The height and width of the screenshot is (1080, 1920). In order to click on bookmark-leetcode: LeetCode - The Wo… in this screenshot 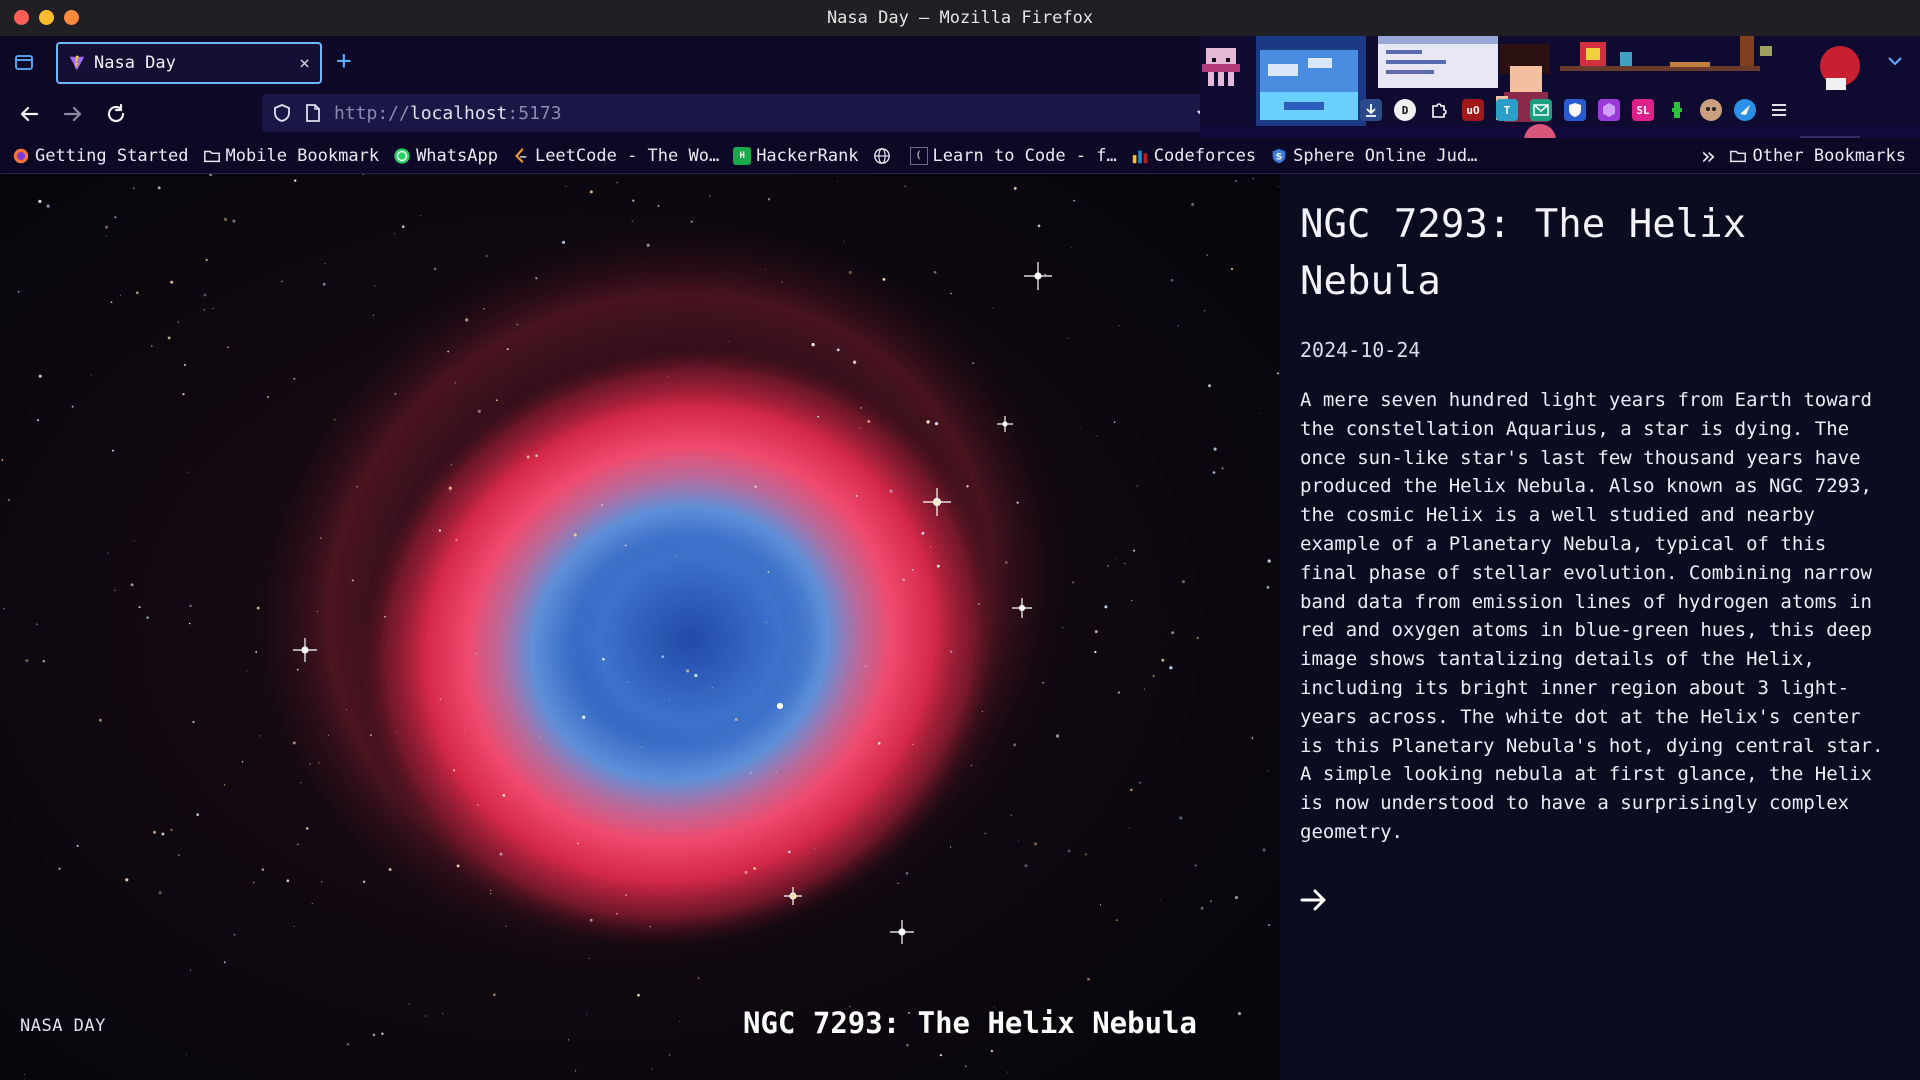, I will do `click(615, 156)`.